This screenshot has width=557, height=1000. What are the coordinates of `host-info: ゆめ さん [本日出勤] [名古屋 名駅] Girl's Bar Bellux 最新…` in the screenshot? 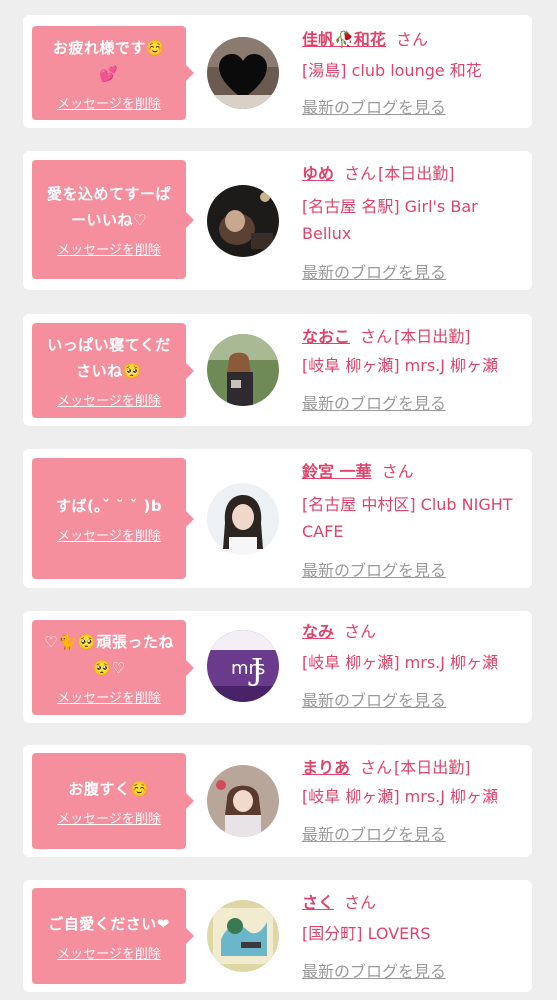 It's located at (415, 222).